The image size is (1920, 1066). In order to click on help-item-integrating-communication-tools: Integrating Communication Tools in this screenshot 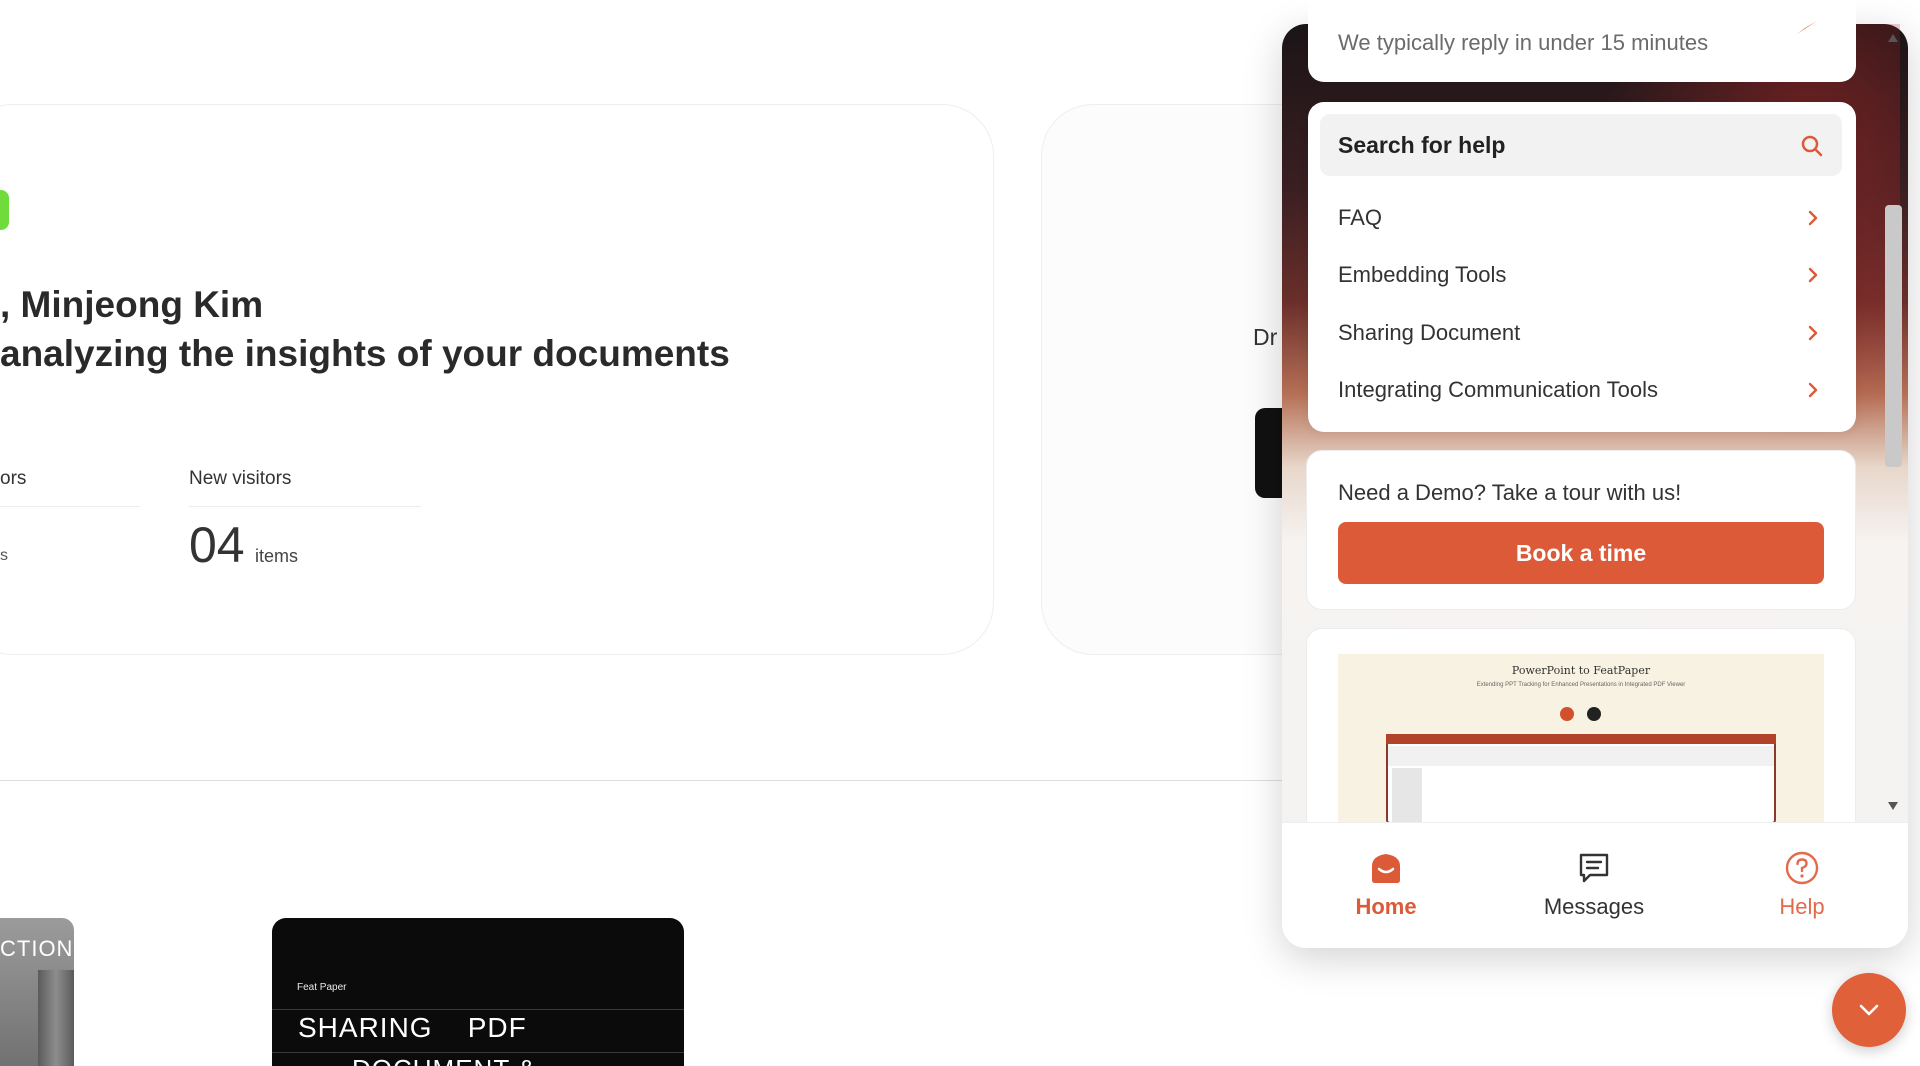, I will do `click(1581, 391)`.